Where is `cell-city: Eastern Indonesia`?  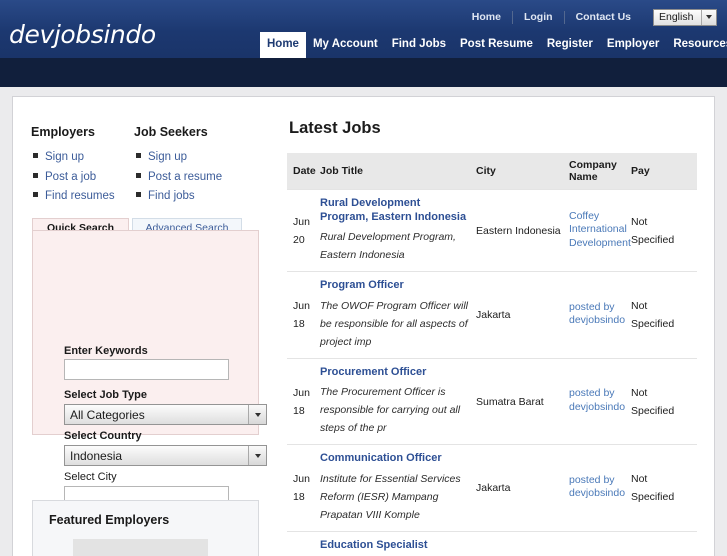 cell-city: Eastern Indonesia is located at coordinates (518, 231).